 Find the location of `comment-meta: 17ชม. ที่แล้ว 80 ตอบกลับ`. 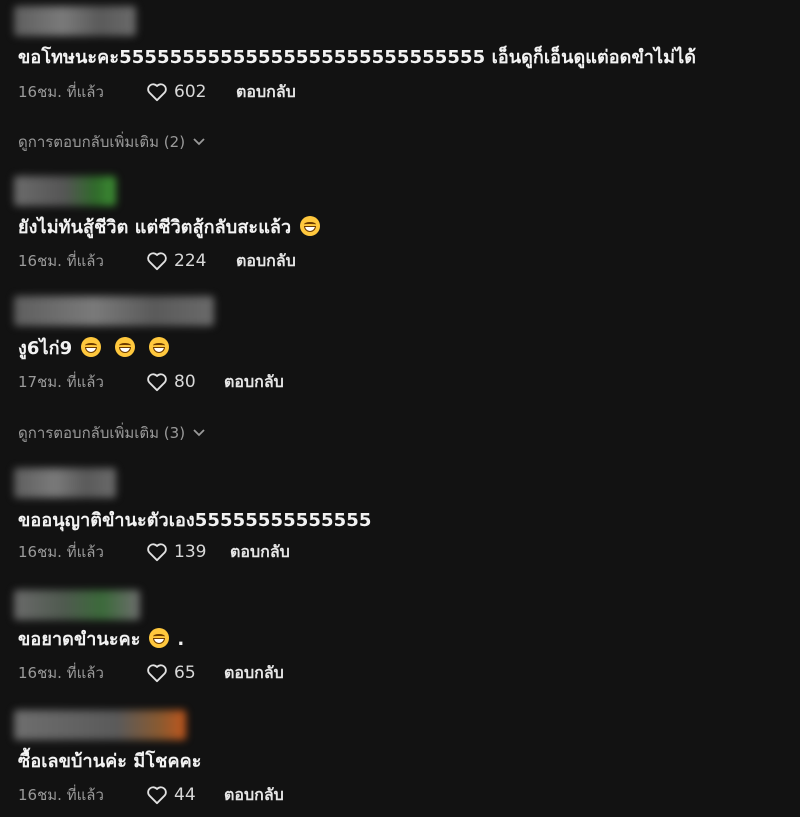

comment-meta: 17ชม. ที่แล้ว 80 ตอบกลับ is located at coordinates (151, 382).